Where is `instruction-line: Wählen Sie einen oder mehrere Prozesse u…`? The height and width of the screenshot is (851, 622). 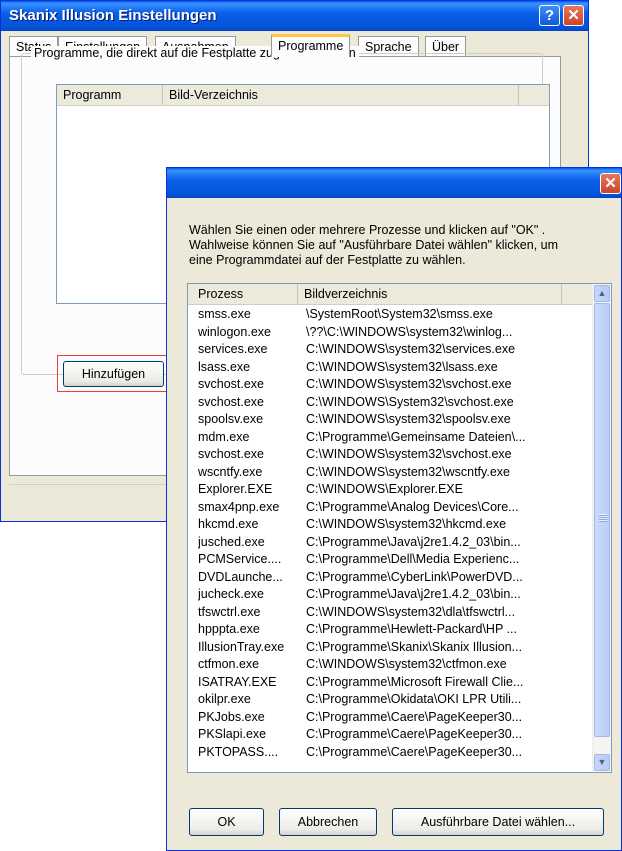 instruction-line: Wählen Sie einen oder mehrere Prozesse u… is located at coordinates (367, 230).